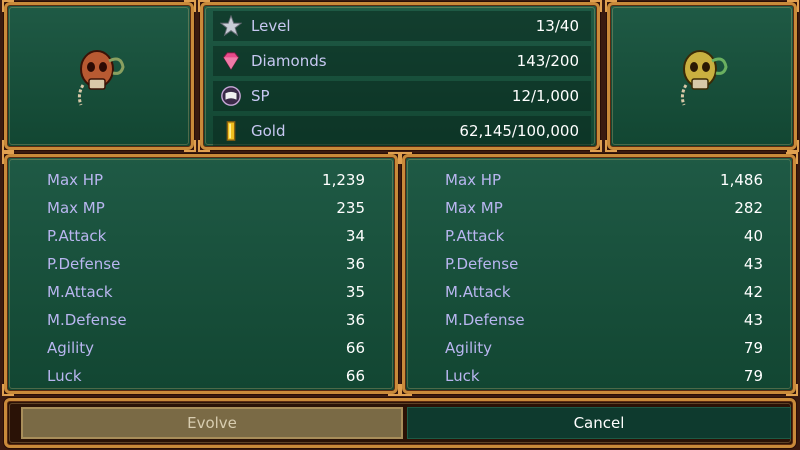  What do you see at coordinates (206, 348) in the screenshot?
I see `stat-row: Agility 66` at bounding box center [206, 348].